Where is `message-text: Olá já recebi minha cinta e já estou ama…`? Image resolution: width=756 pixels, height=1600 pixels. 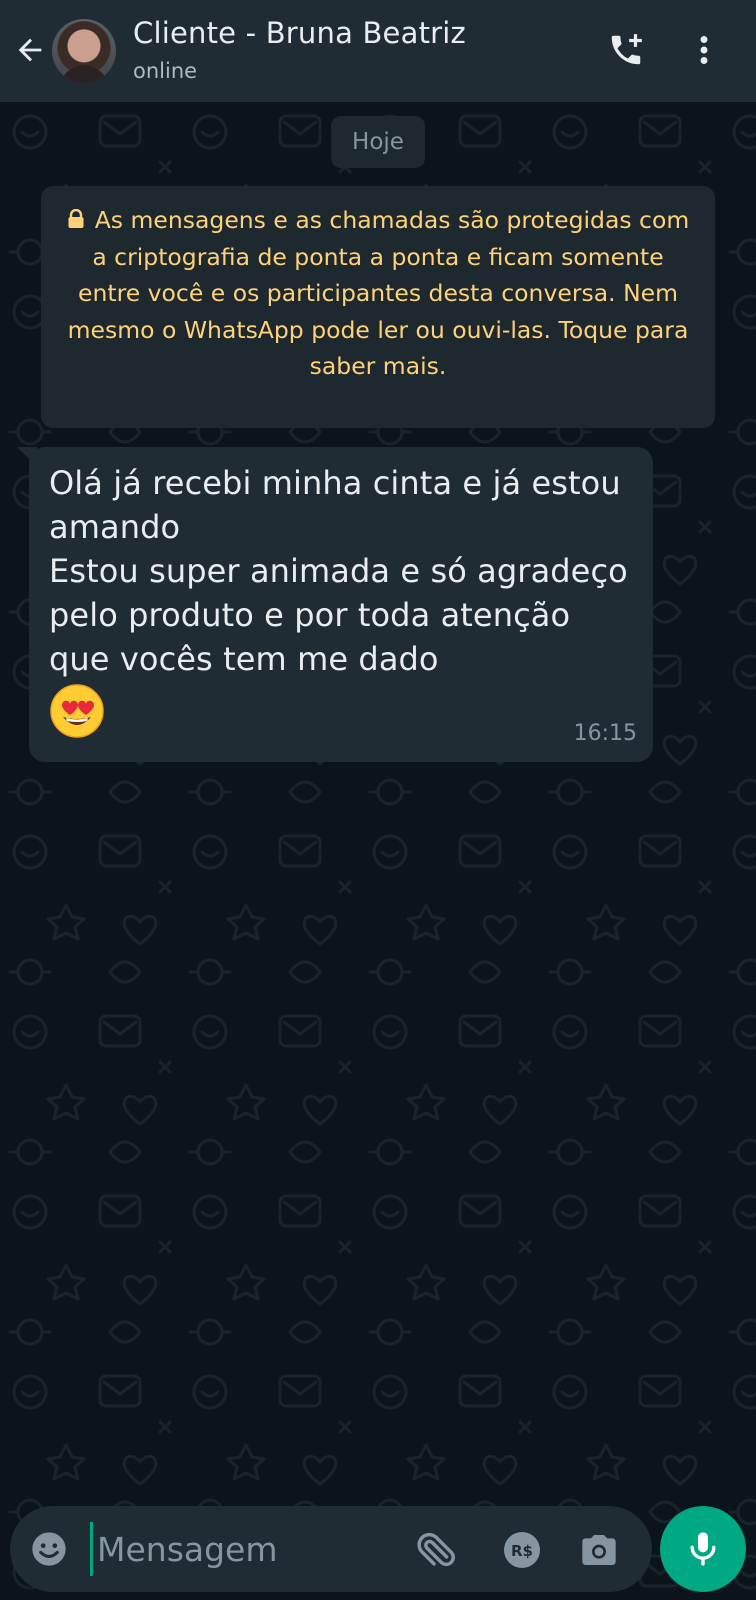 message-text: Olá já recebi minha cinta e já estou ama… is located at coordinates (338, 571).